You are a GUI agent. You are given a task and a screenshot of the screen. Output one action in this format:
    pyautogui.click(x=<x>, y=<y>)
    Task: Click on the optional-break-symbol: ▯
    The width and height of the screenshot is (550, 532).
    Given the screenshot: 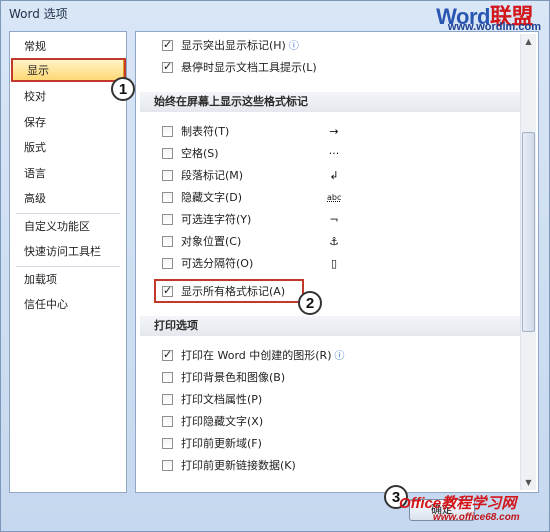 What is the action you would take?
    pyautogui.click(x=334, y=263)
    